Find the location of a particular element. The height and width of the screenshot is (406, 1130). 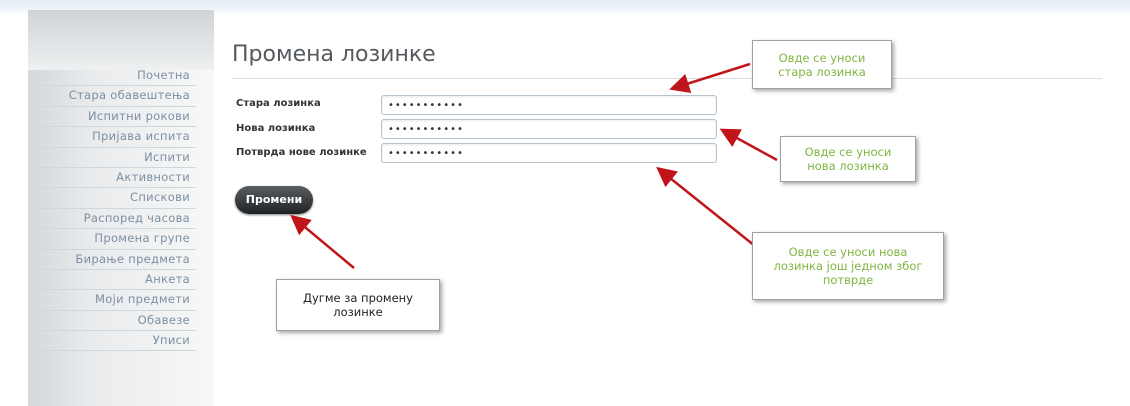

arrow-to-new-password is located at coordinates (748, 145).